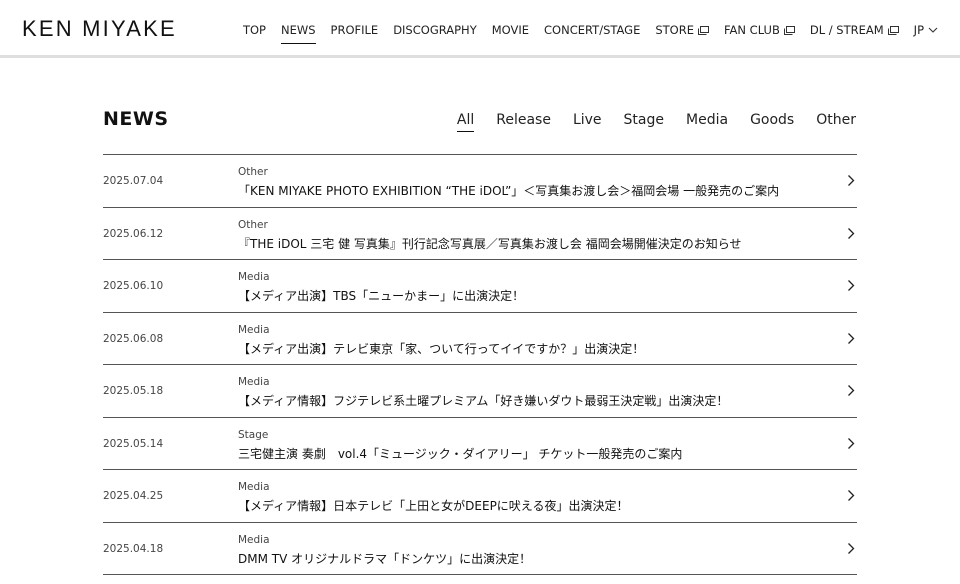  Describe the element at coordinates (133, 391) in the screenshot. I see `news-date: 2025.05.18` at that location.